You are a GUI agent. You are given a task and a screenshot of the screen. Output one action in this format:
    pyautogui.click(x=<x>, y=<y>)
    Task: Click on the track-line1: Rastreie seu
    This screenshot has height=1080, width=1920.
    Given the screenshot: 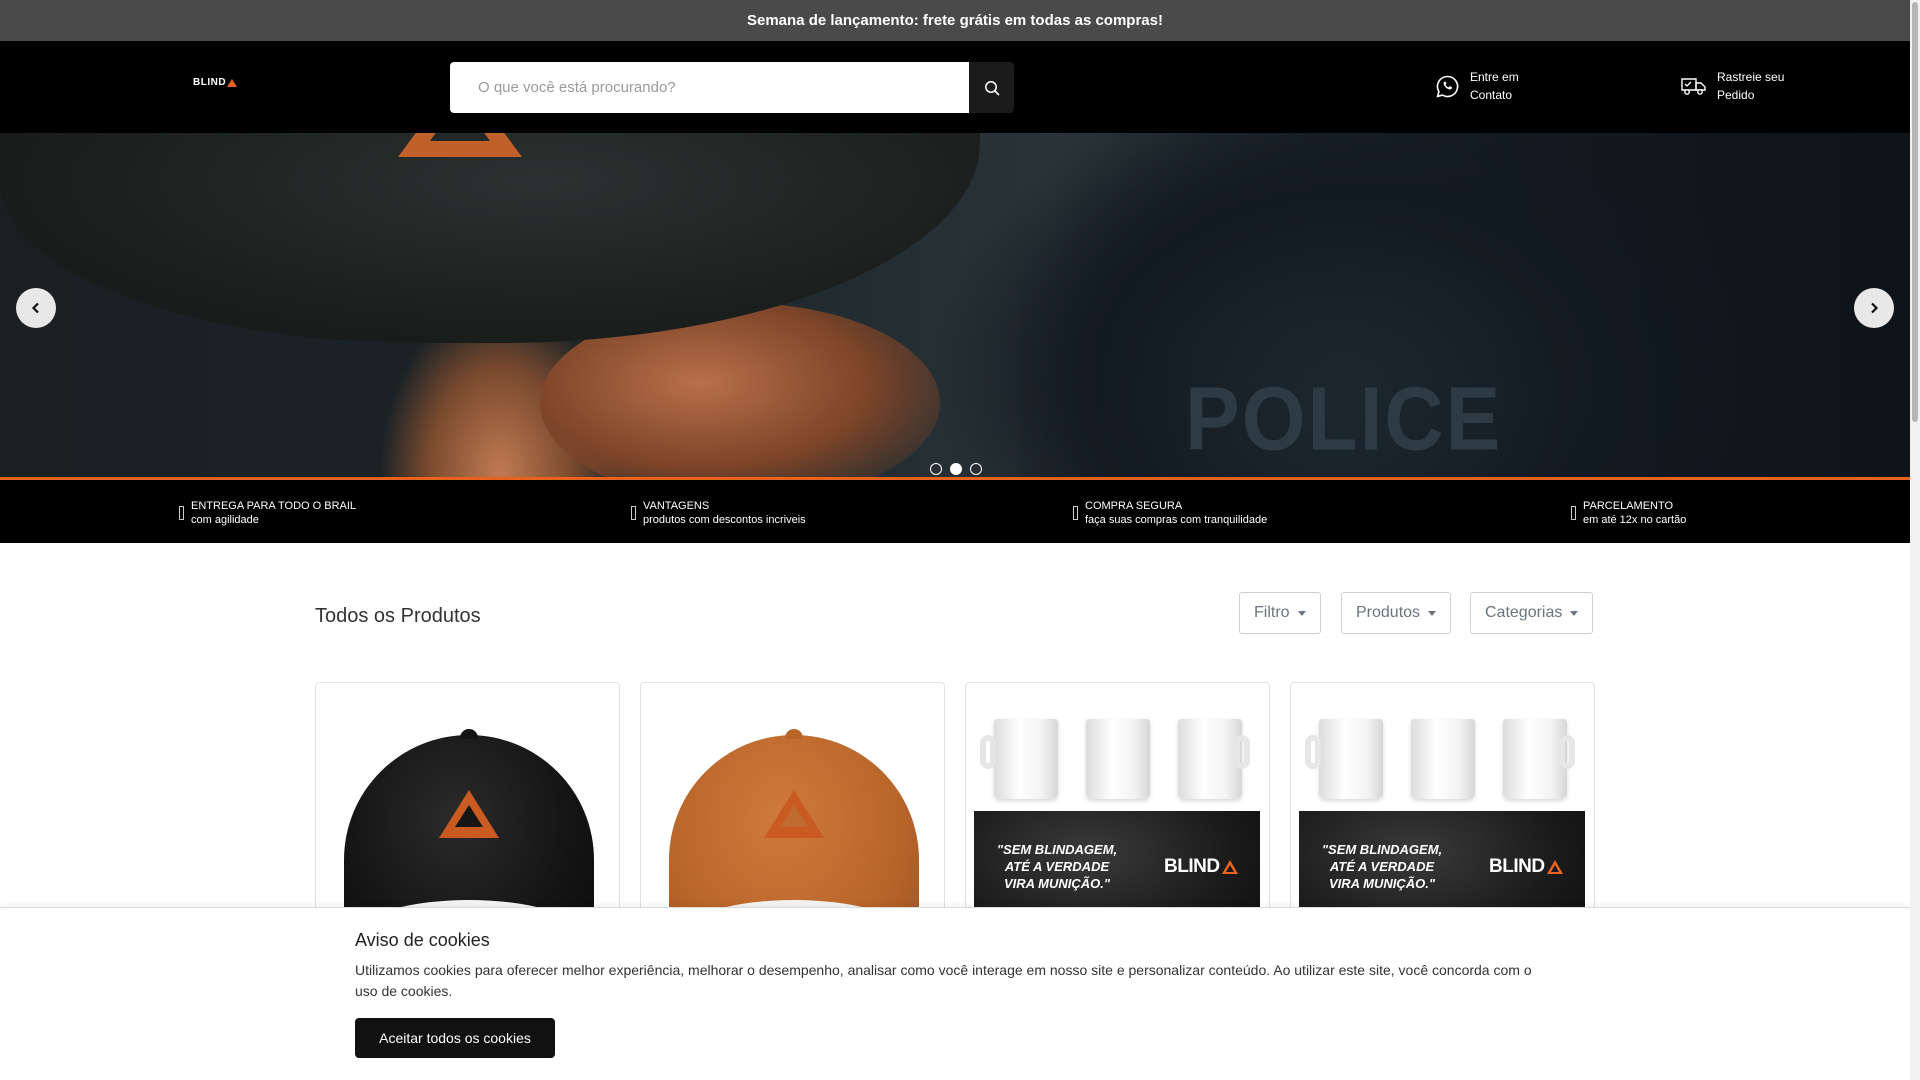 What is the action you would take?
    pyautogui.click(x=1751, y=77)
    